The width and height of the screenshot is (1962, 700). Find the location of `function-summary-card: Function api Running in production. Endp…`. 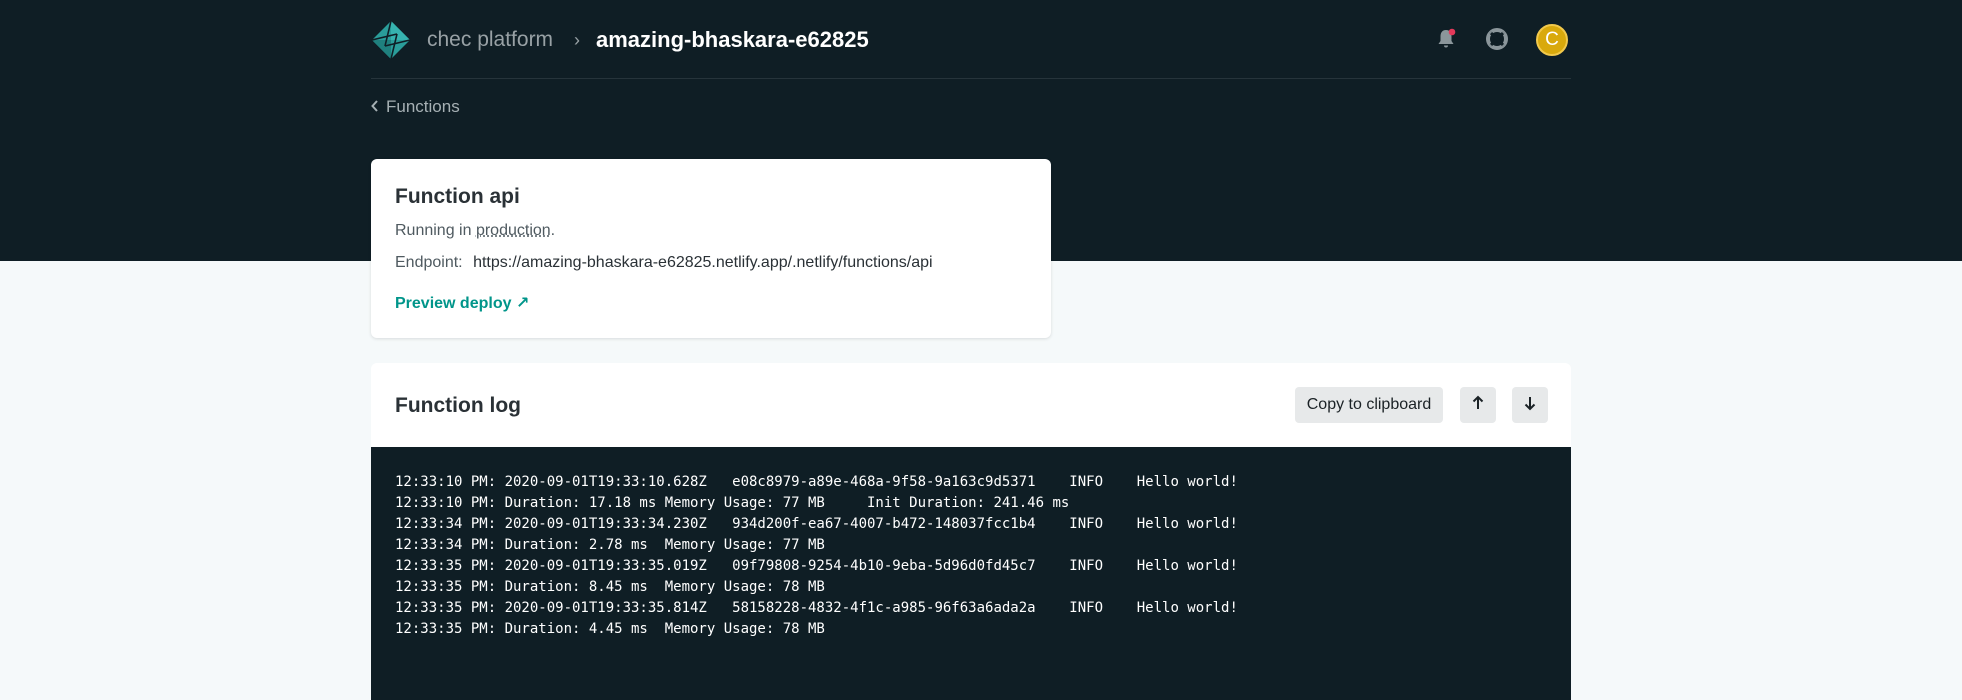

function-summary-card: Function api Running in production. Endp… is located at coordinates (711, 248).